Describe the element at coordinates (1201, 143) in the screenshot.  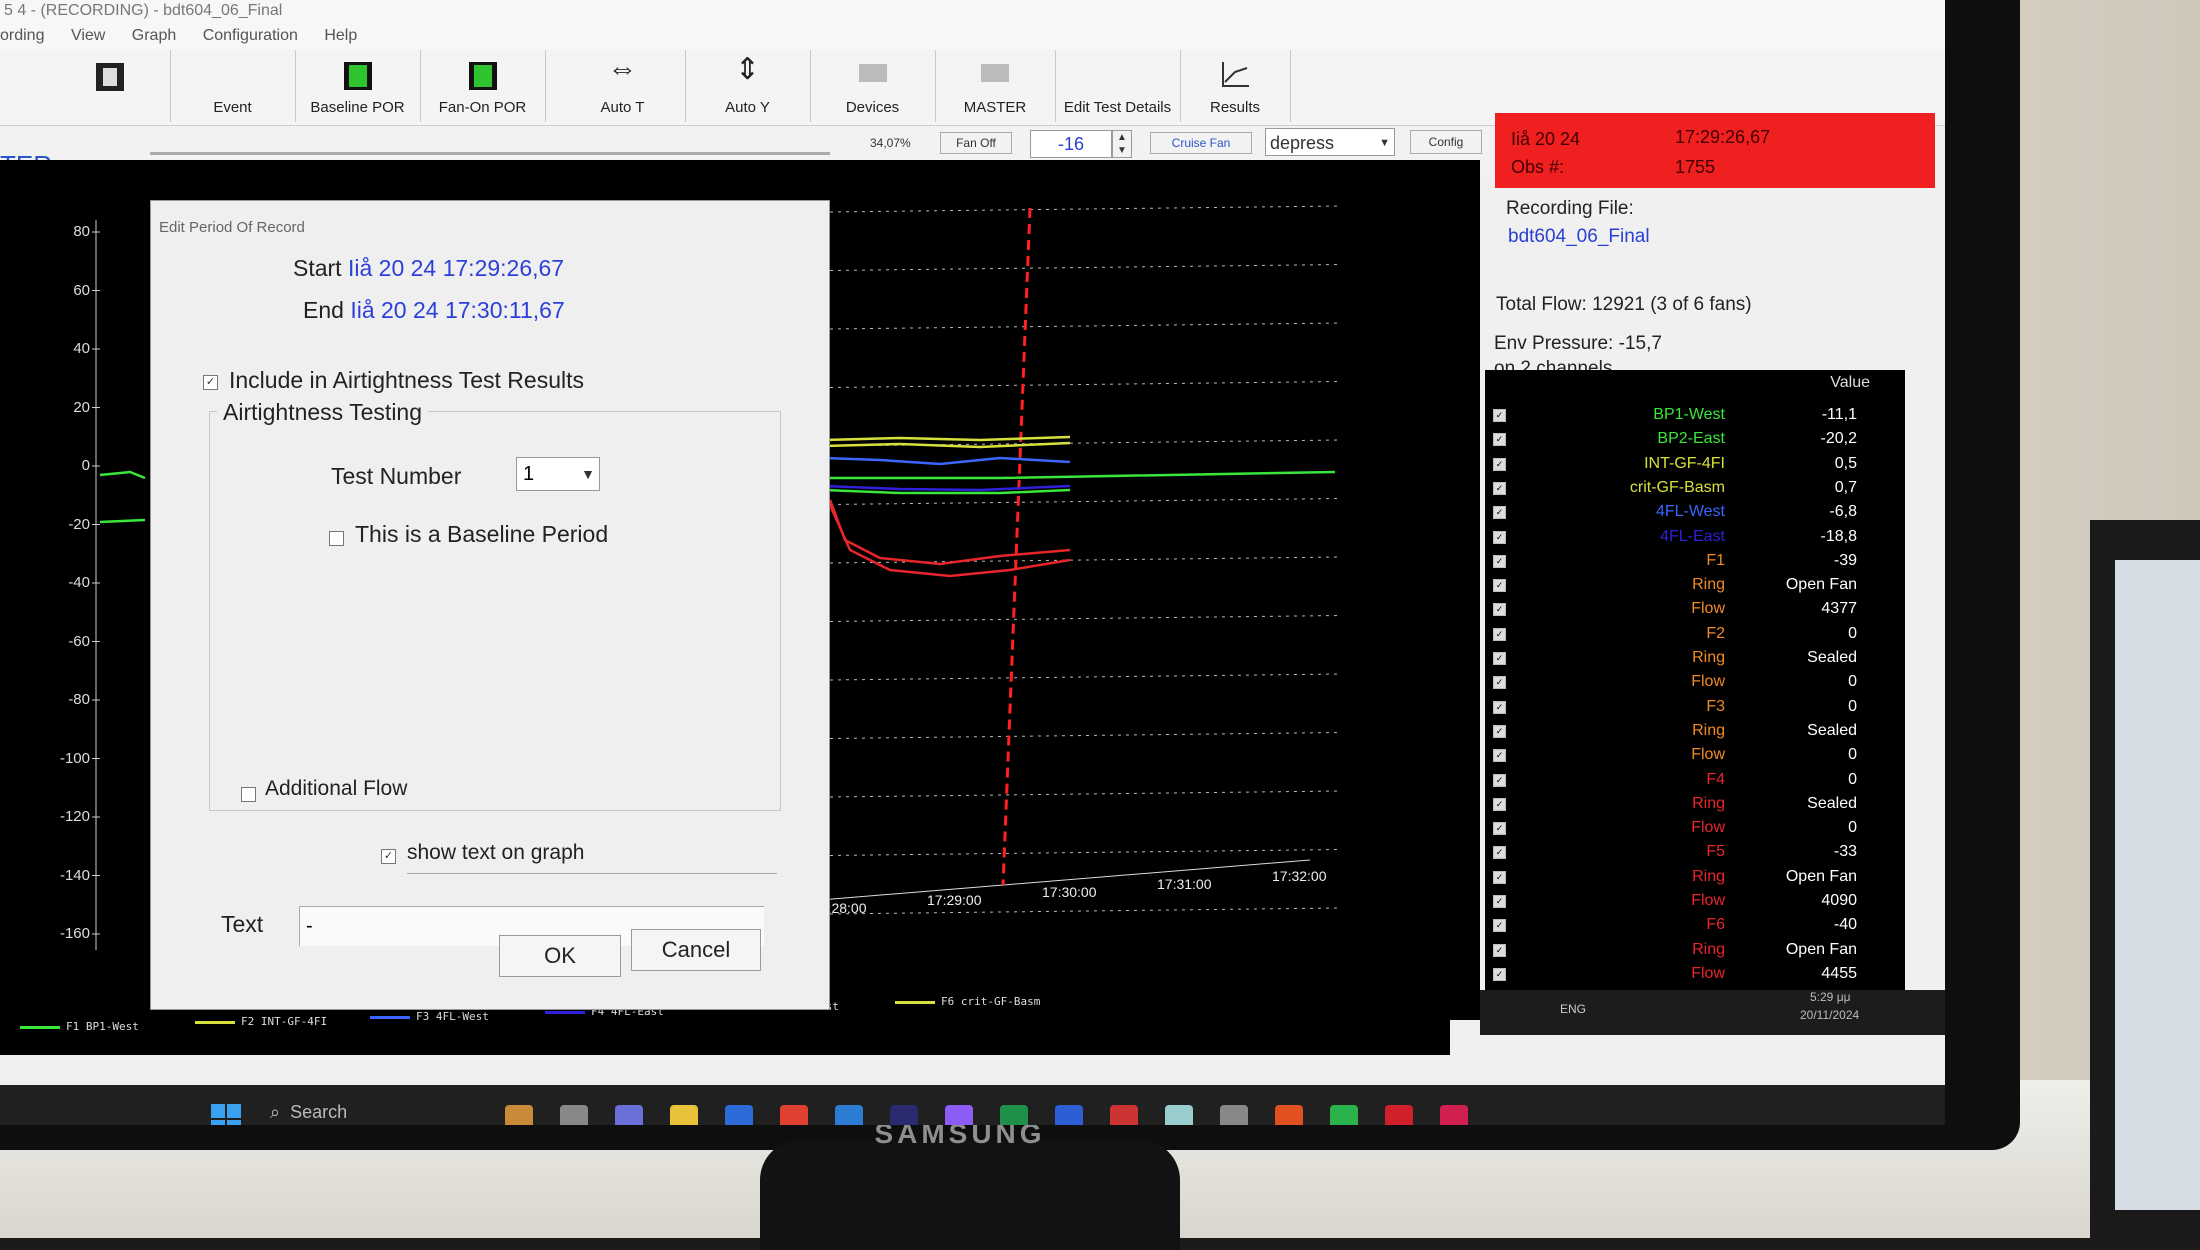
I see `cruise-fan-button: Cruise Fan` at that location.